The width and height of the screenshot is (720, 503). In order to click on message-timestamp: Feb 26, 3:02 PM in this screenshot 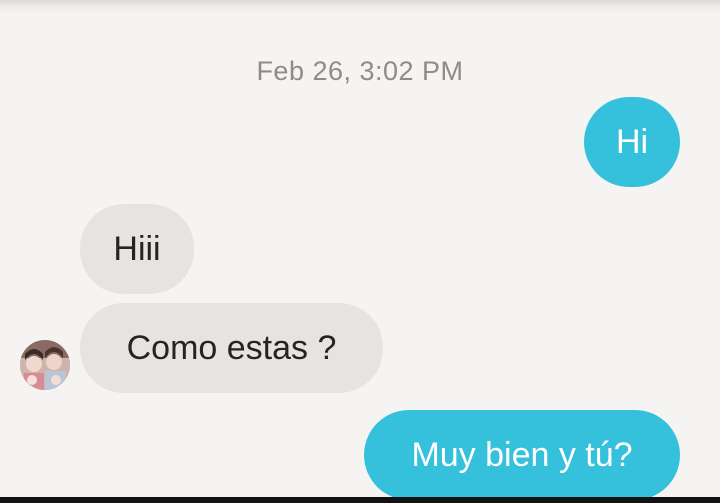, I will do `click(360, 71)`.